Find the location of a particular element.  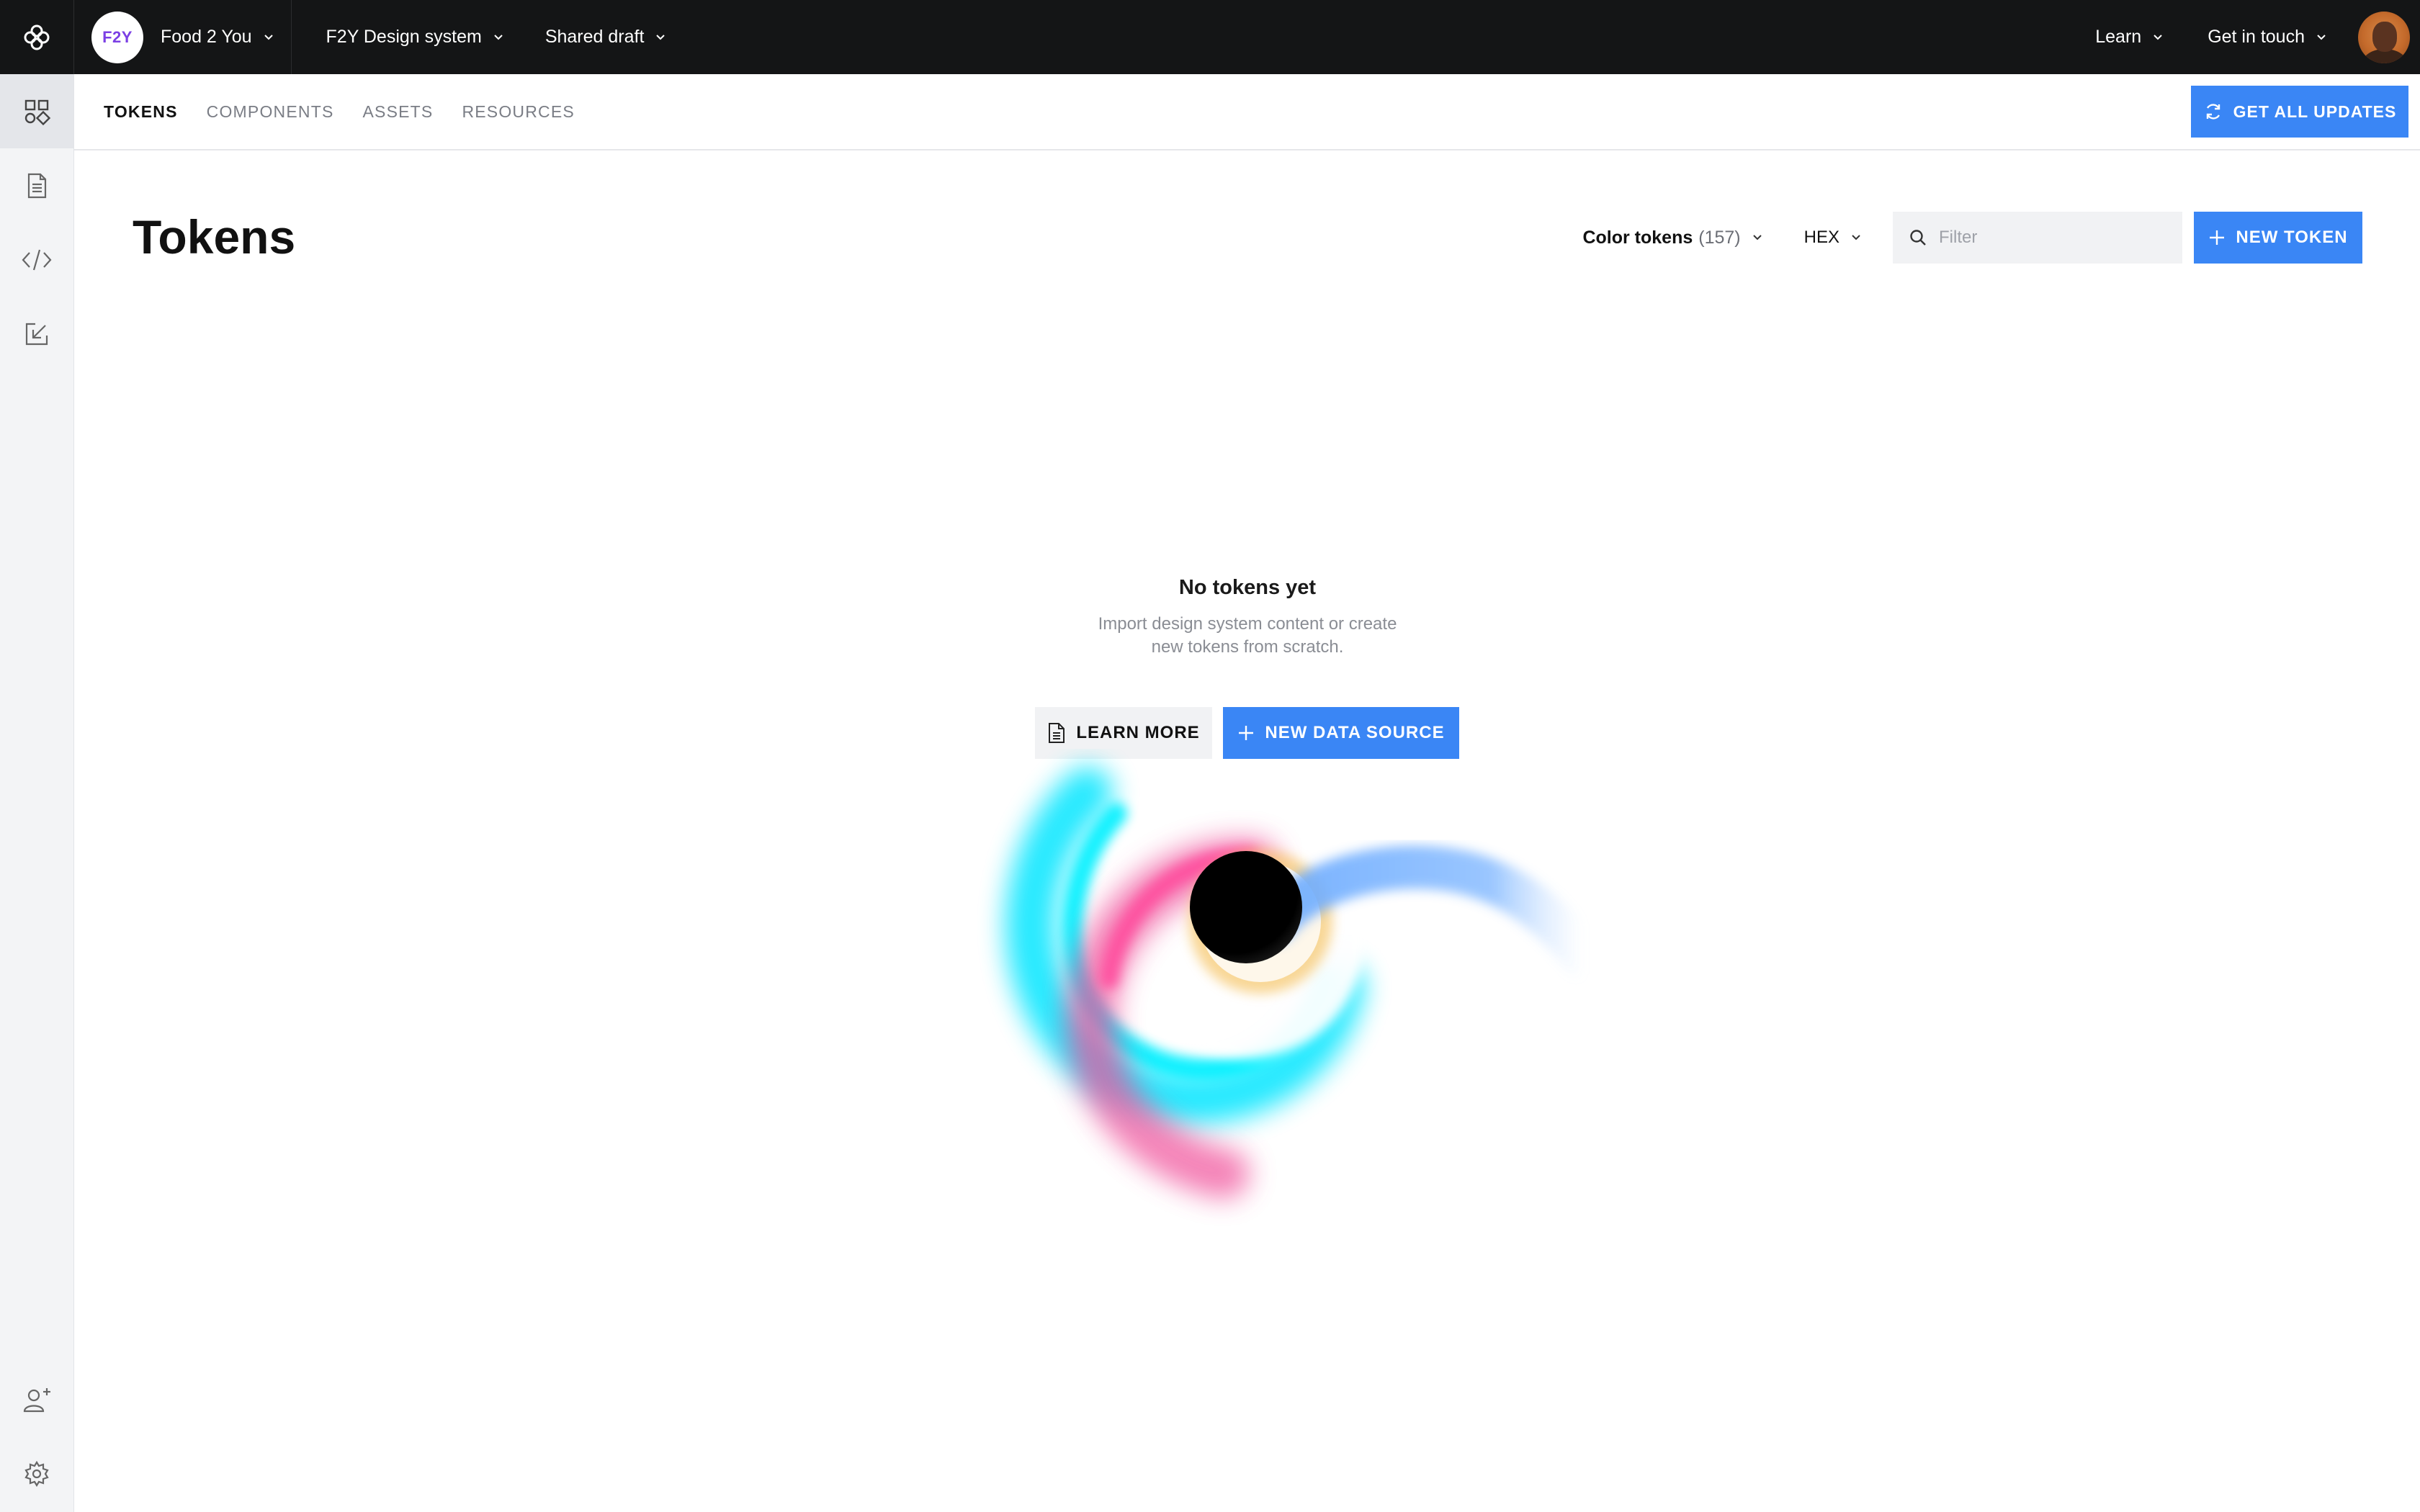

grid-shapes-icon is located at coordinates (37, 112).